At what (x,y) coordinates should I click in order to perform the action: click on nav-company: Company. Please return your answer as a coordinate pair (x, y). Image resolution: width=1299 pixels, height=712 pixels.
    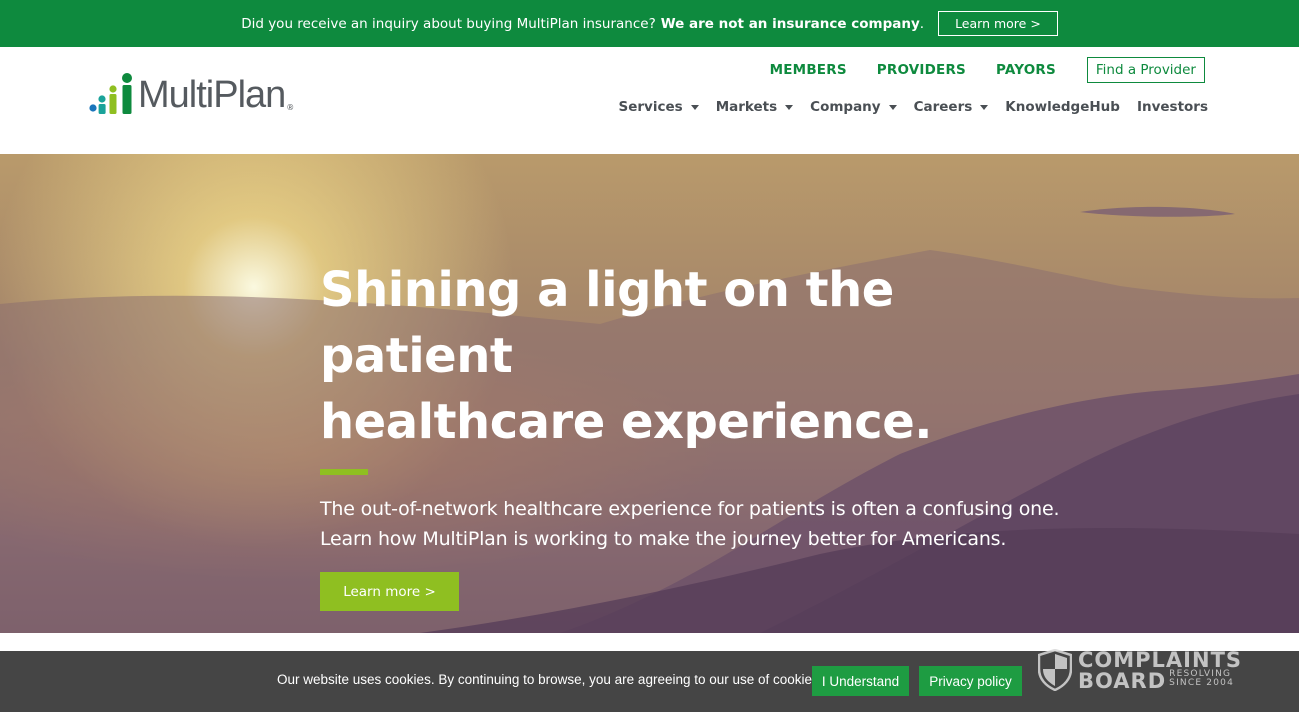
    Looking at the image, I should click on (853, 107).